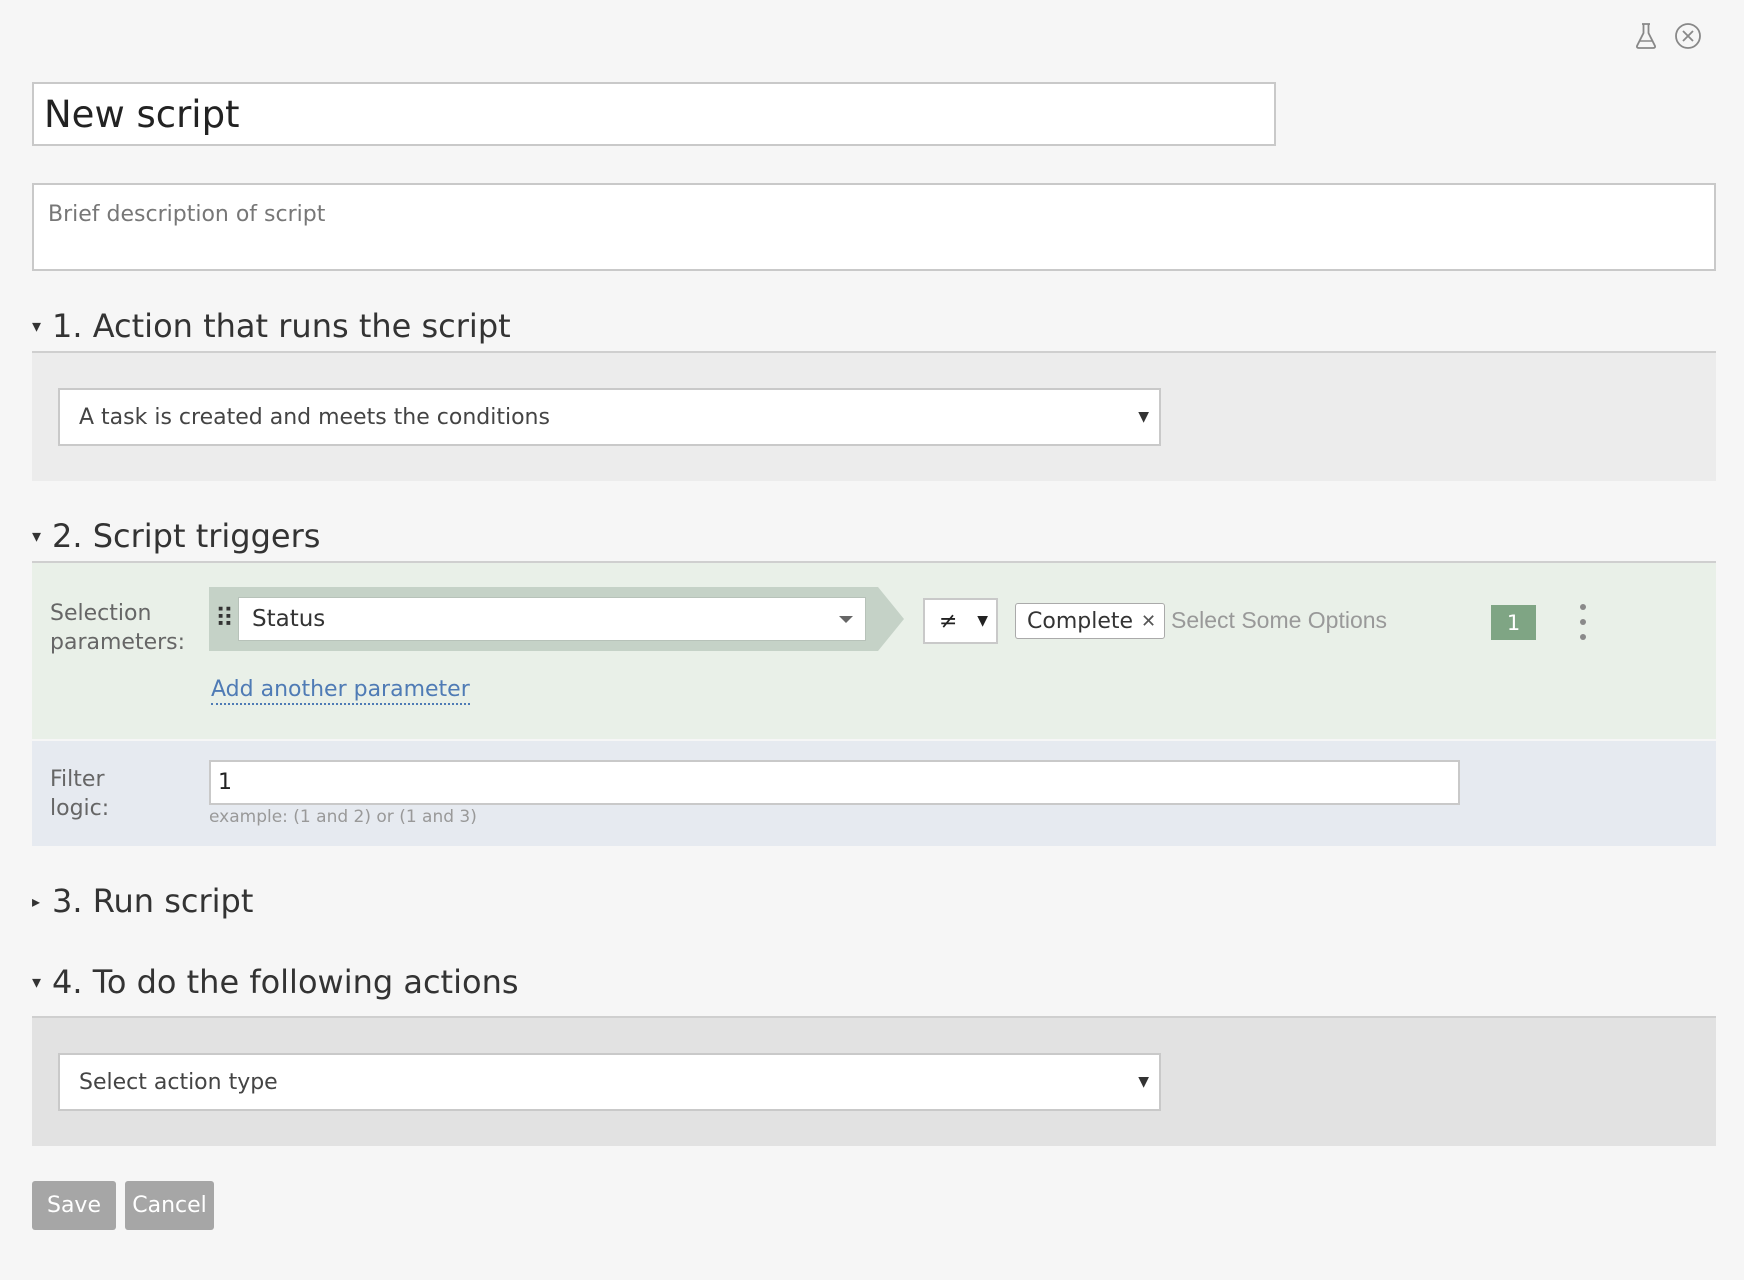  Describe the element at coordinates (224, 619) in the screenshot. I see `drag-handle-icon: ⠿` at that location.